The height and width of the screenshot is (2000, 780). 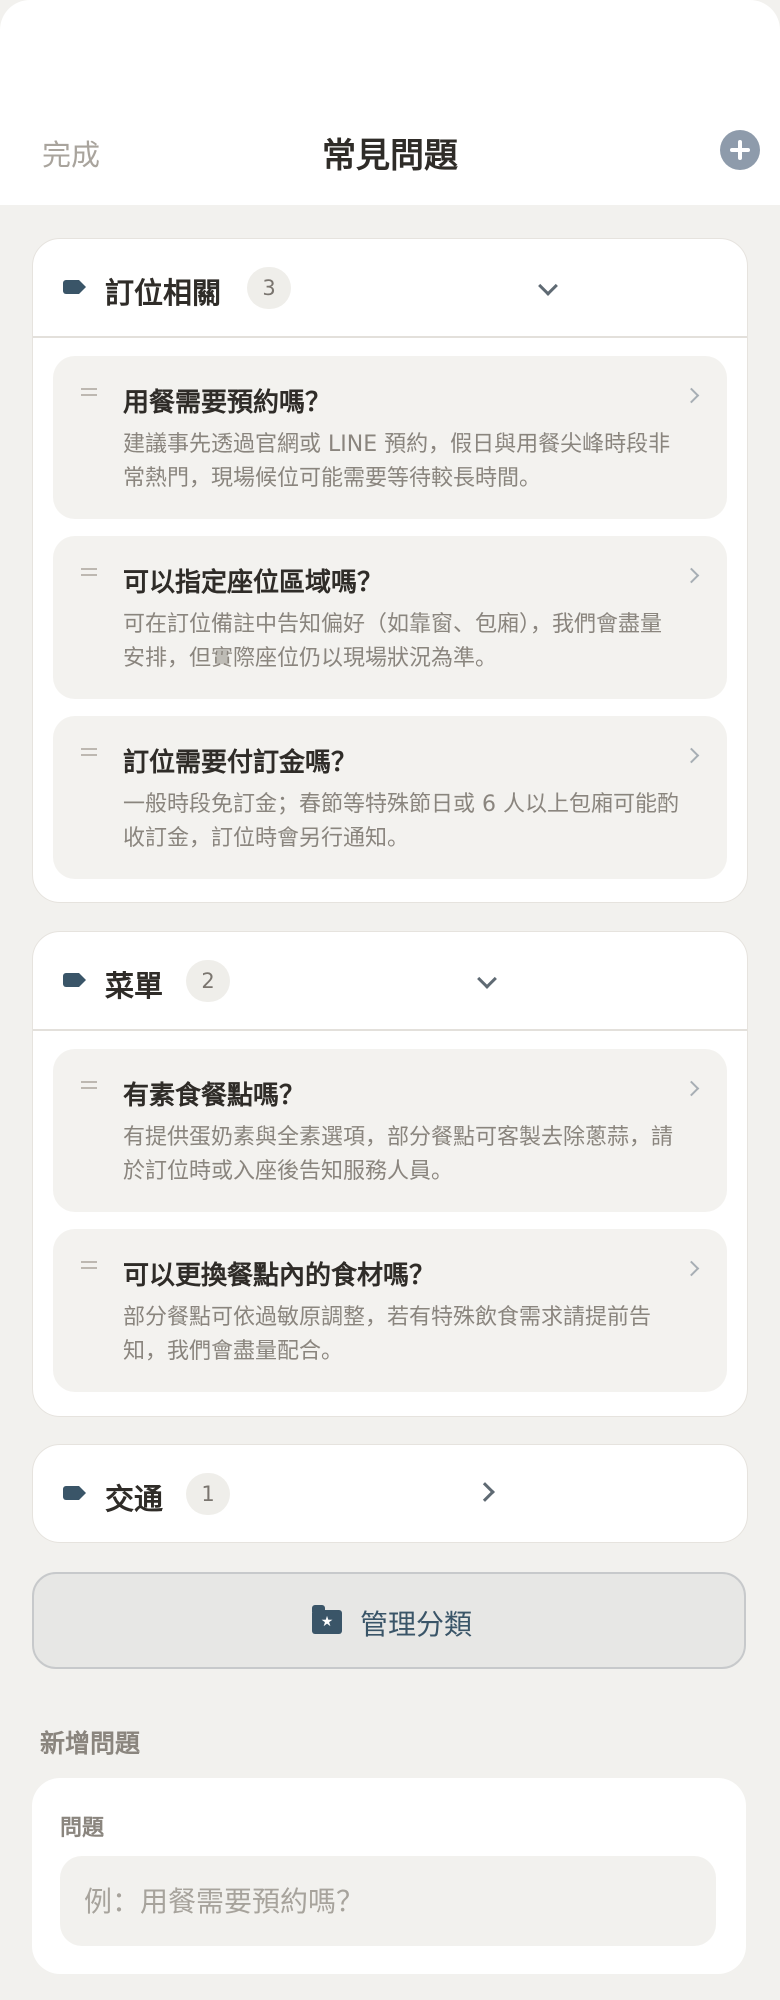 I want to click on category-header: 訂位相關 3, so click(x=390, y=288).